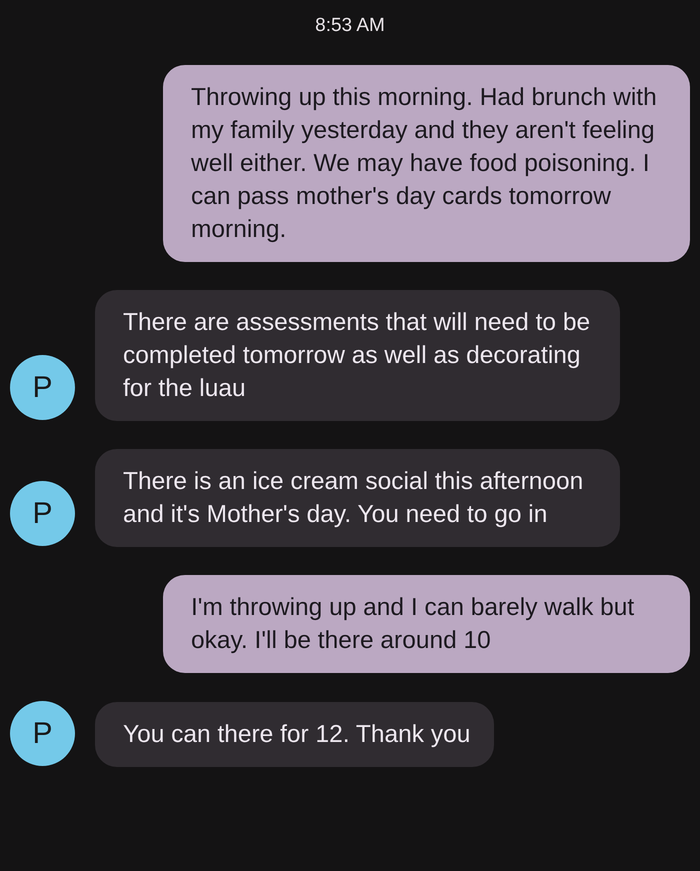  Describe the element at coordinates (294, 734) in the screenshot. I see `received-message-bubble: You can there for 12. Thank you` at that location.